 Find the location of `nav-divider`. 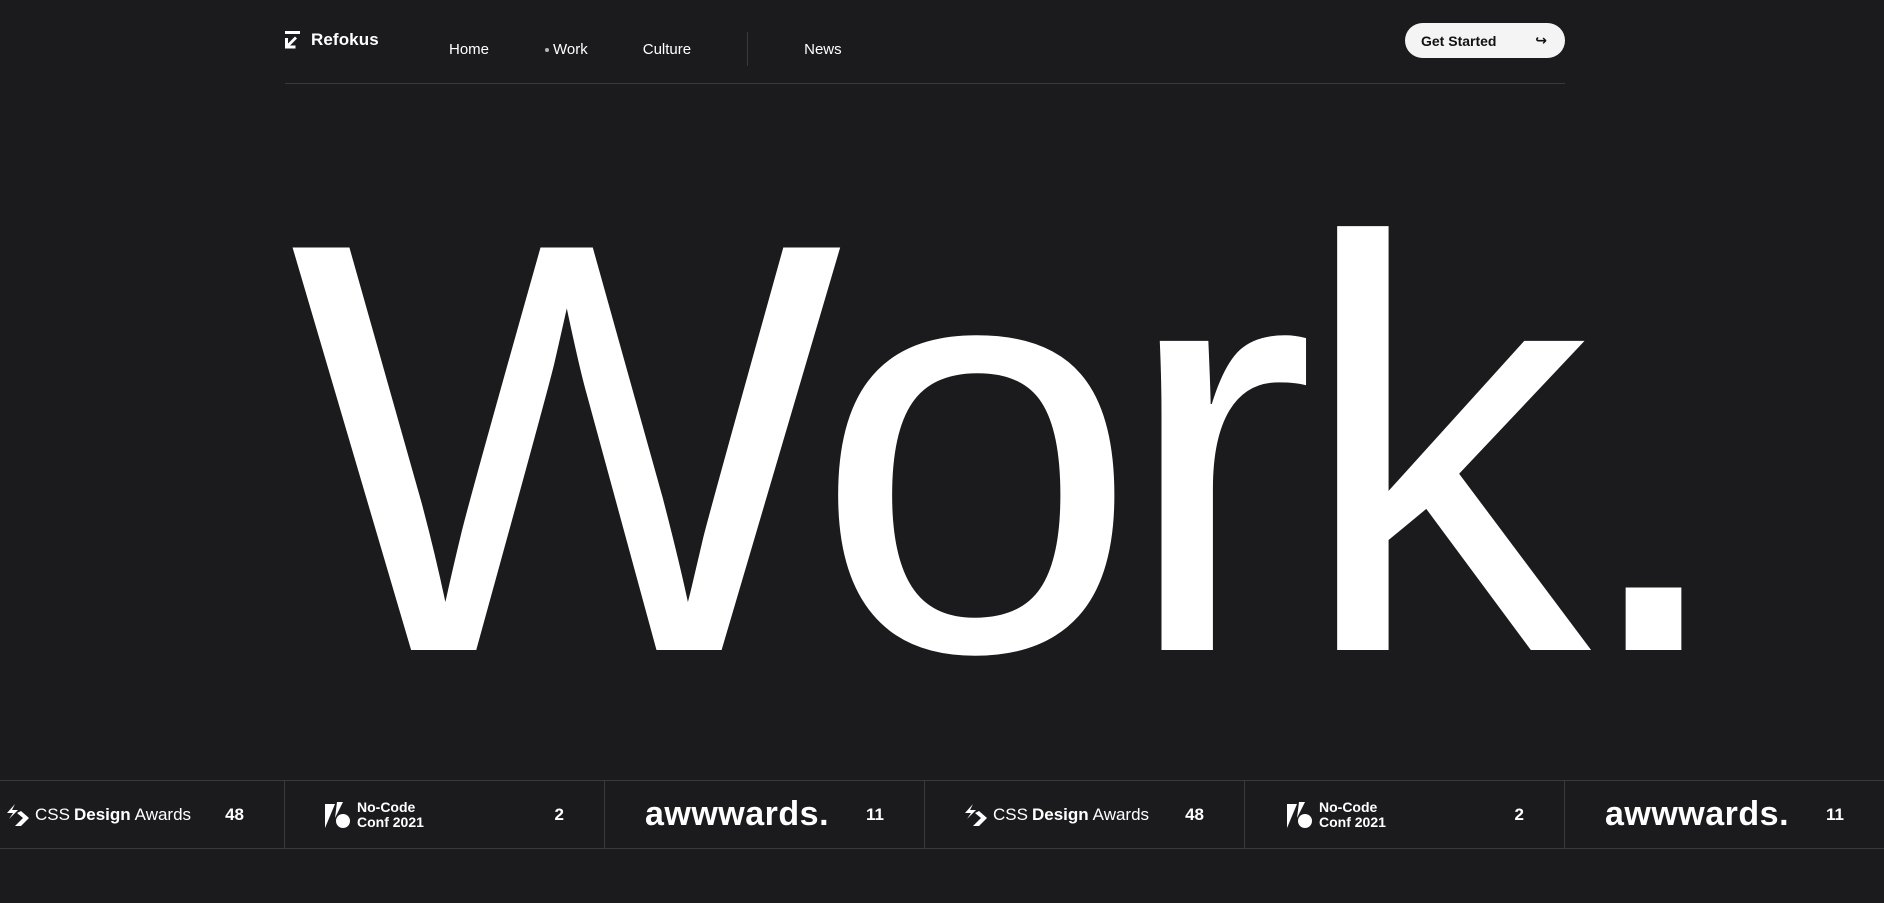

nav-divider is located at coordinates (748, 49).